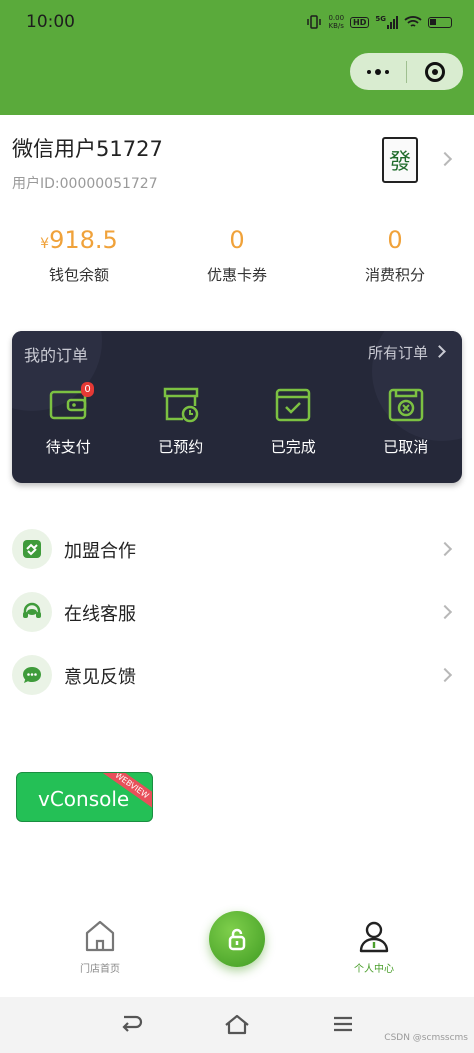 Image resolution: width=474 pixels, height=1053 pixels. I want to click on stats-row: ¥918.5 钱包余额 0 优惠卡券 0 消费积分, so click(237, 261).